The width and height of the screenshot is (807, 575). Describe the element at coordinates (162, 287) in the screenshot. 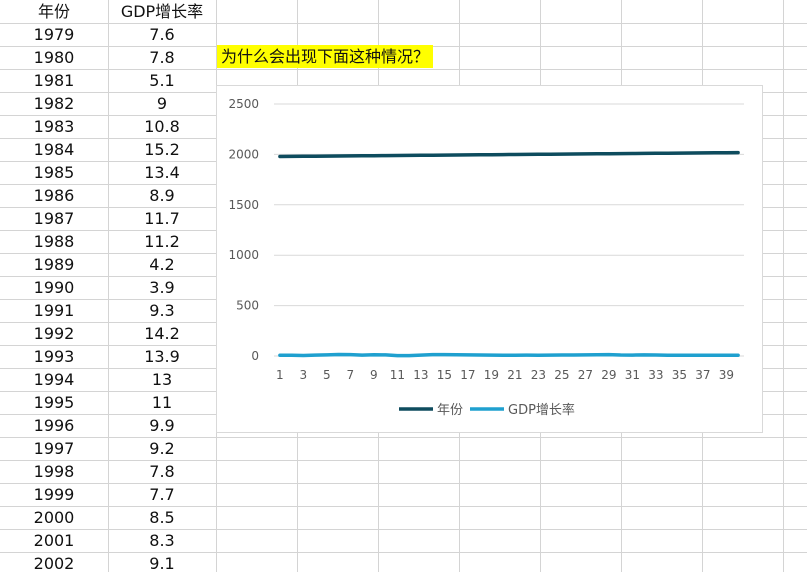

I see `gdp-growth-cell: 3.9` at that location.